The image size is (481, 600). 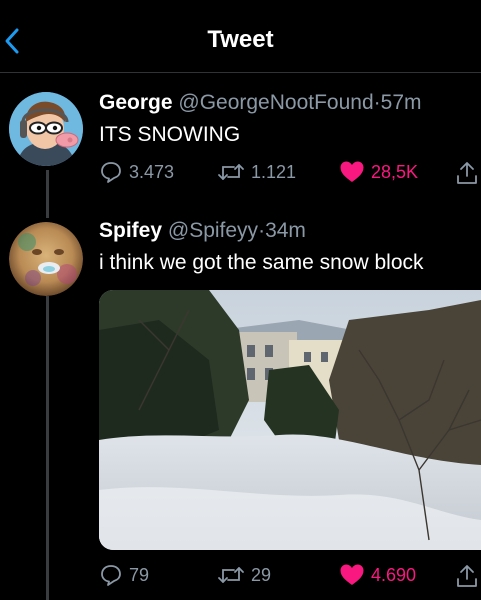 I want to click on retweet-button: 29, so click(x=244, y=575).